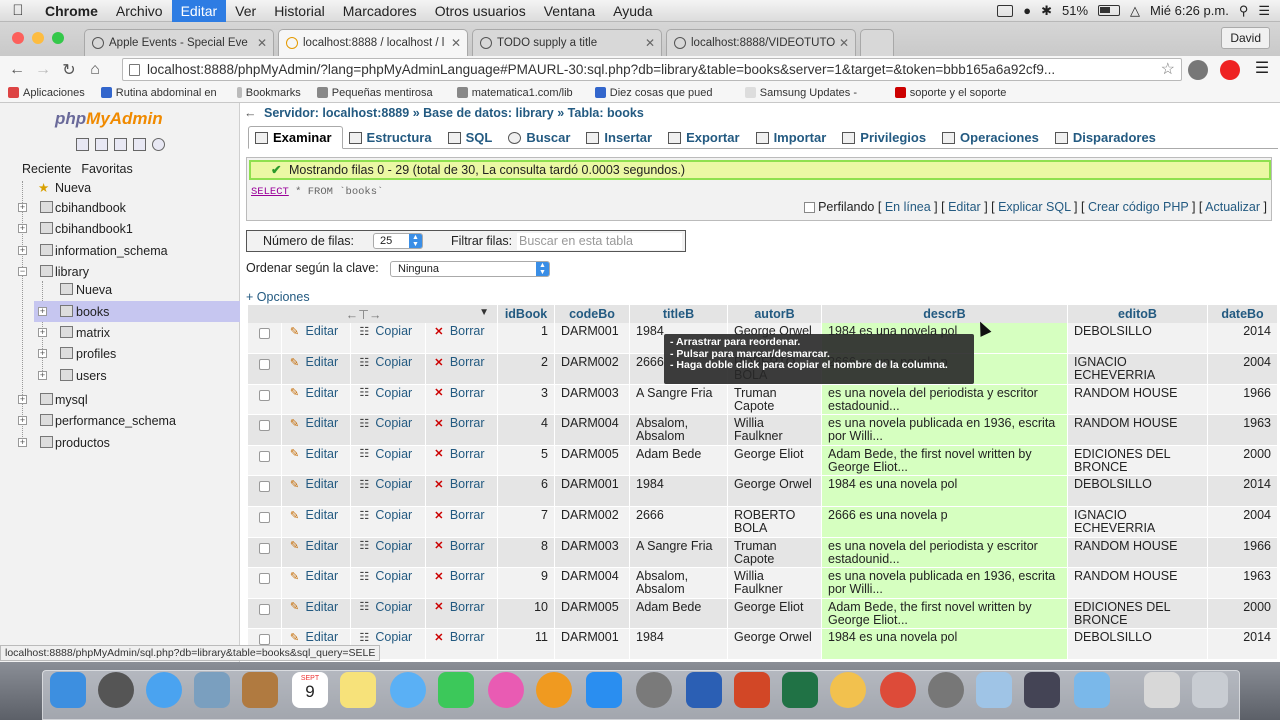 This screenshot has height=720, width=1280. What do you see at coordinates (120, 207) in the screenshot?
I see `tree-item-cbihandbook: + cbihandbook` at bounding box center [120, 207].